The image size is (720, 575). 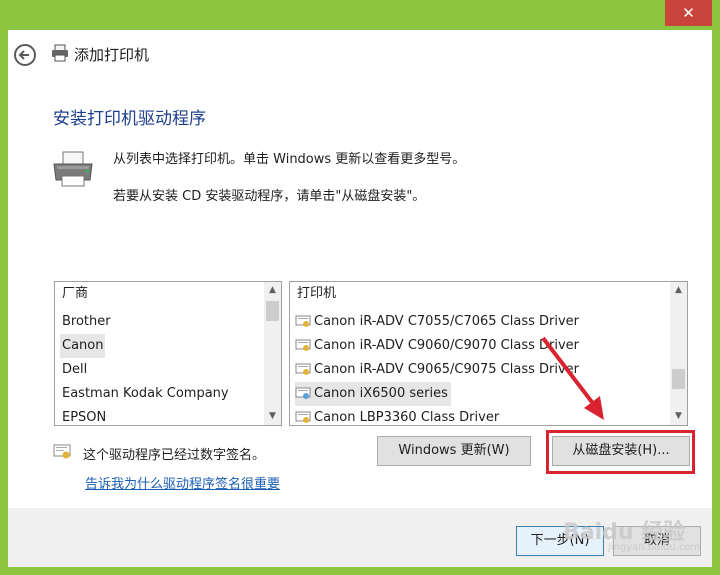 What do you see at coordinates (654, 547) in the screenshot?
I see `watermark-url: jingyan.baidu.com` at bounding box center [654, 547].